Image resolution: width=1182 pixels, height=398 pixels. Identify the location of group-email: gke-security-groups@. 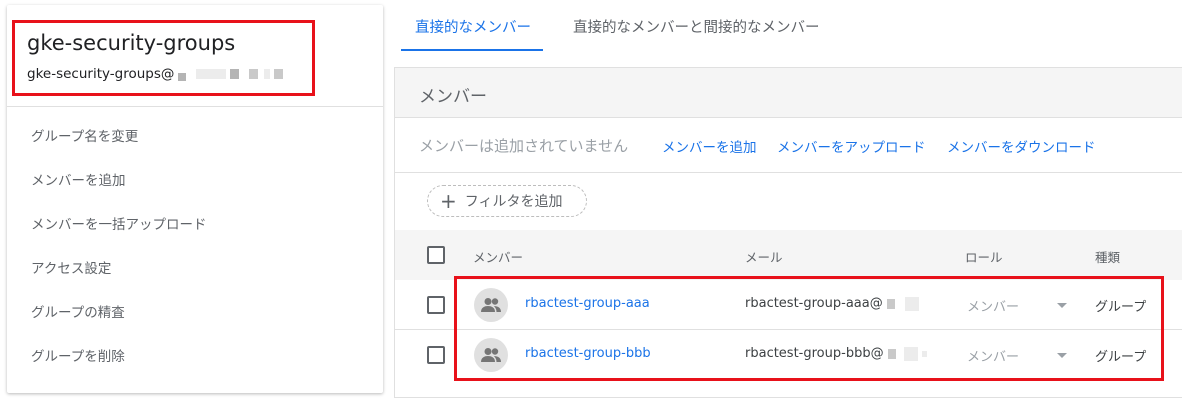
(155, 74).